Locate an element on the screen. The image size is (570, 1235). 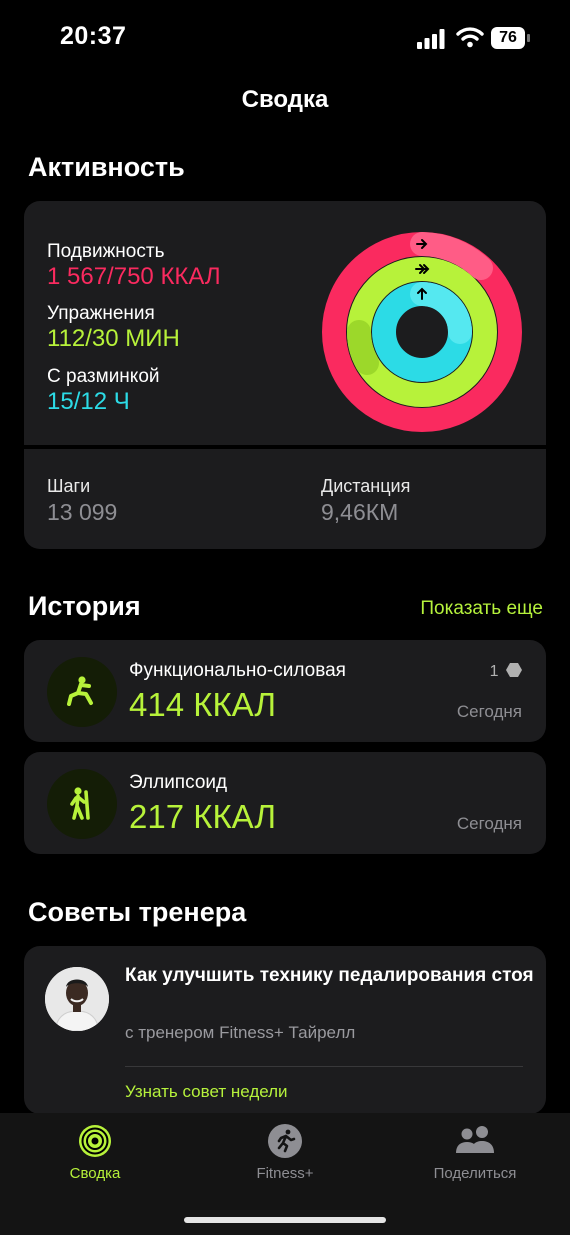
tab-sharing-label: Поделиться is located at coordinates (475, 1173).